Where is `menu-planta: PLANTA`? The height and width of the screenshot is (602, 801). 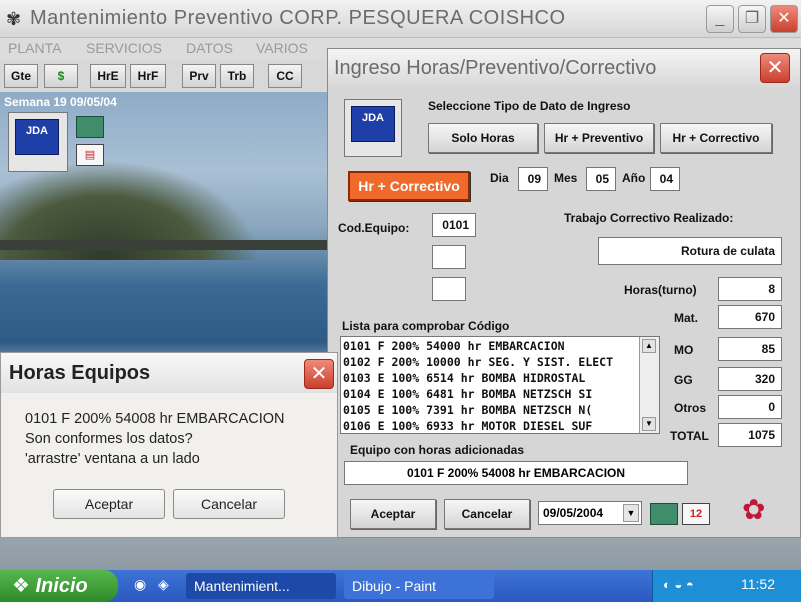
menu-planta: PLANTA is located at coordinates (34, 48).